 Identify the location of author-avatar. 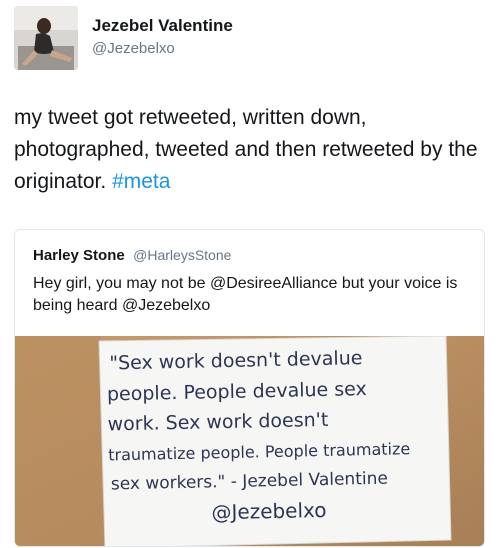
(46, 38).